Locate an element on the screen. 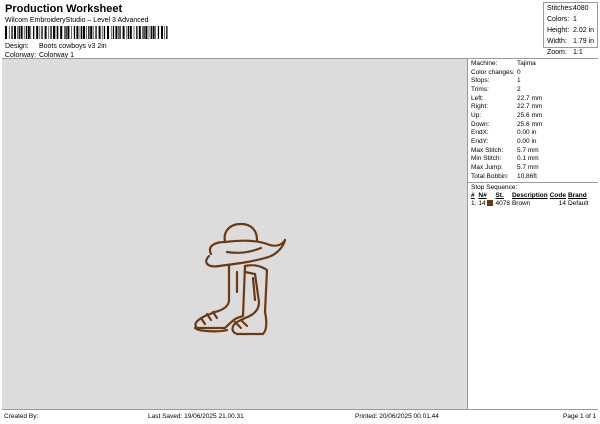  design-row: Design: Boots cowboys v3 2in is located at coordinates (56, 46).